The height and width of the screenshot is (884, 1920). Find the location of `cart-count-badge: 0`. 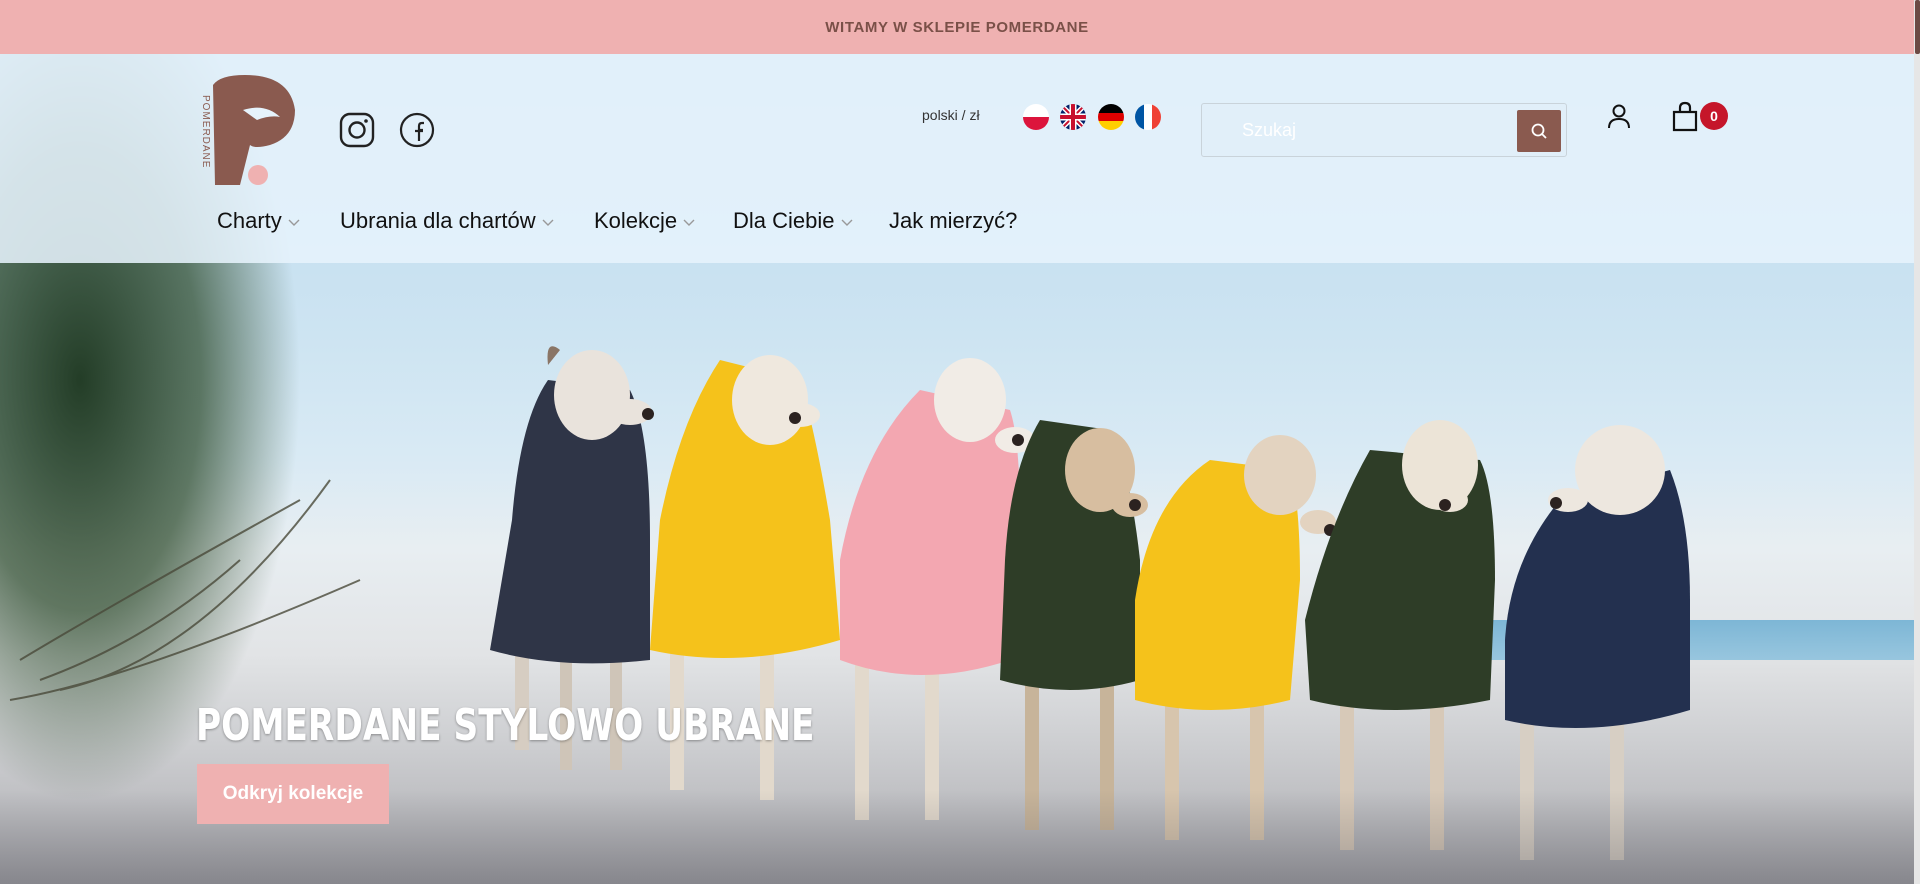

cart-count-badge: 0 is located at coordinates (1714, 116).